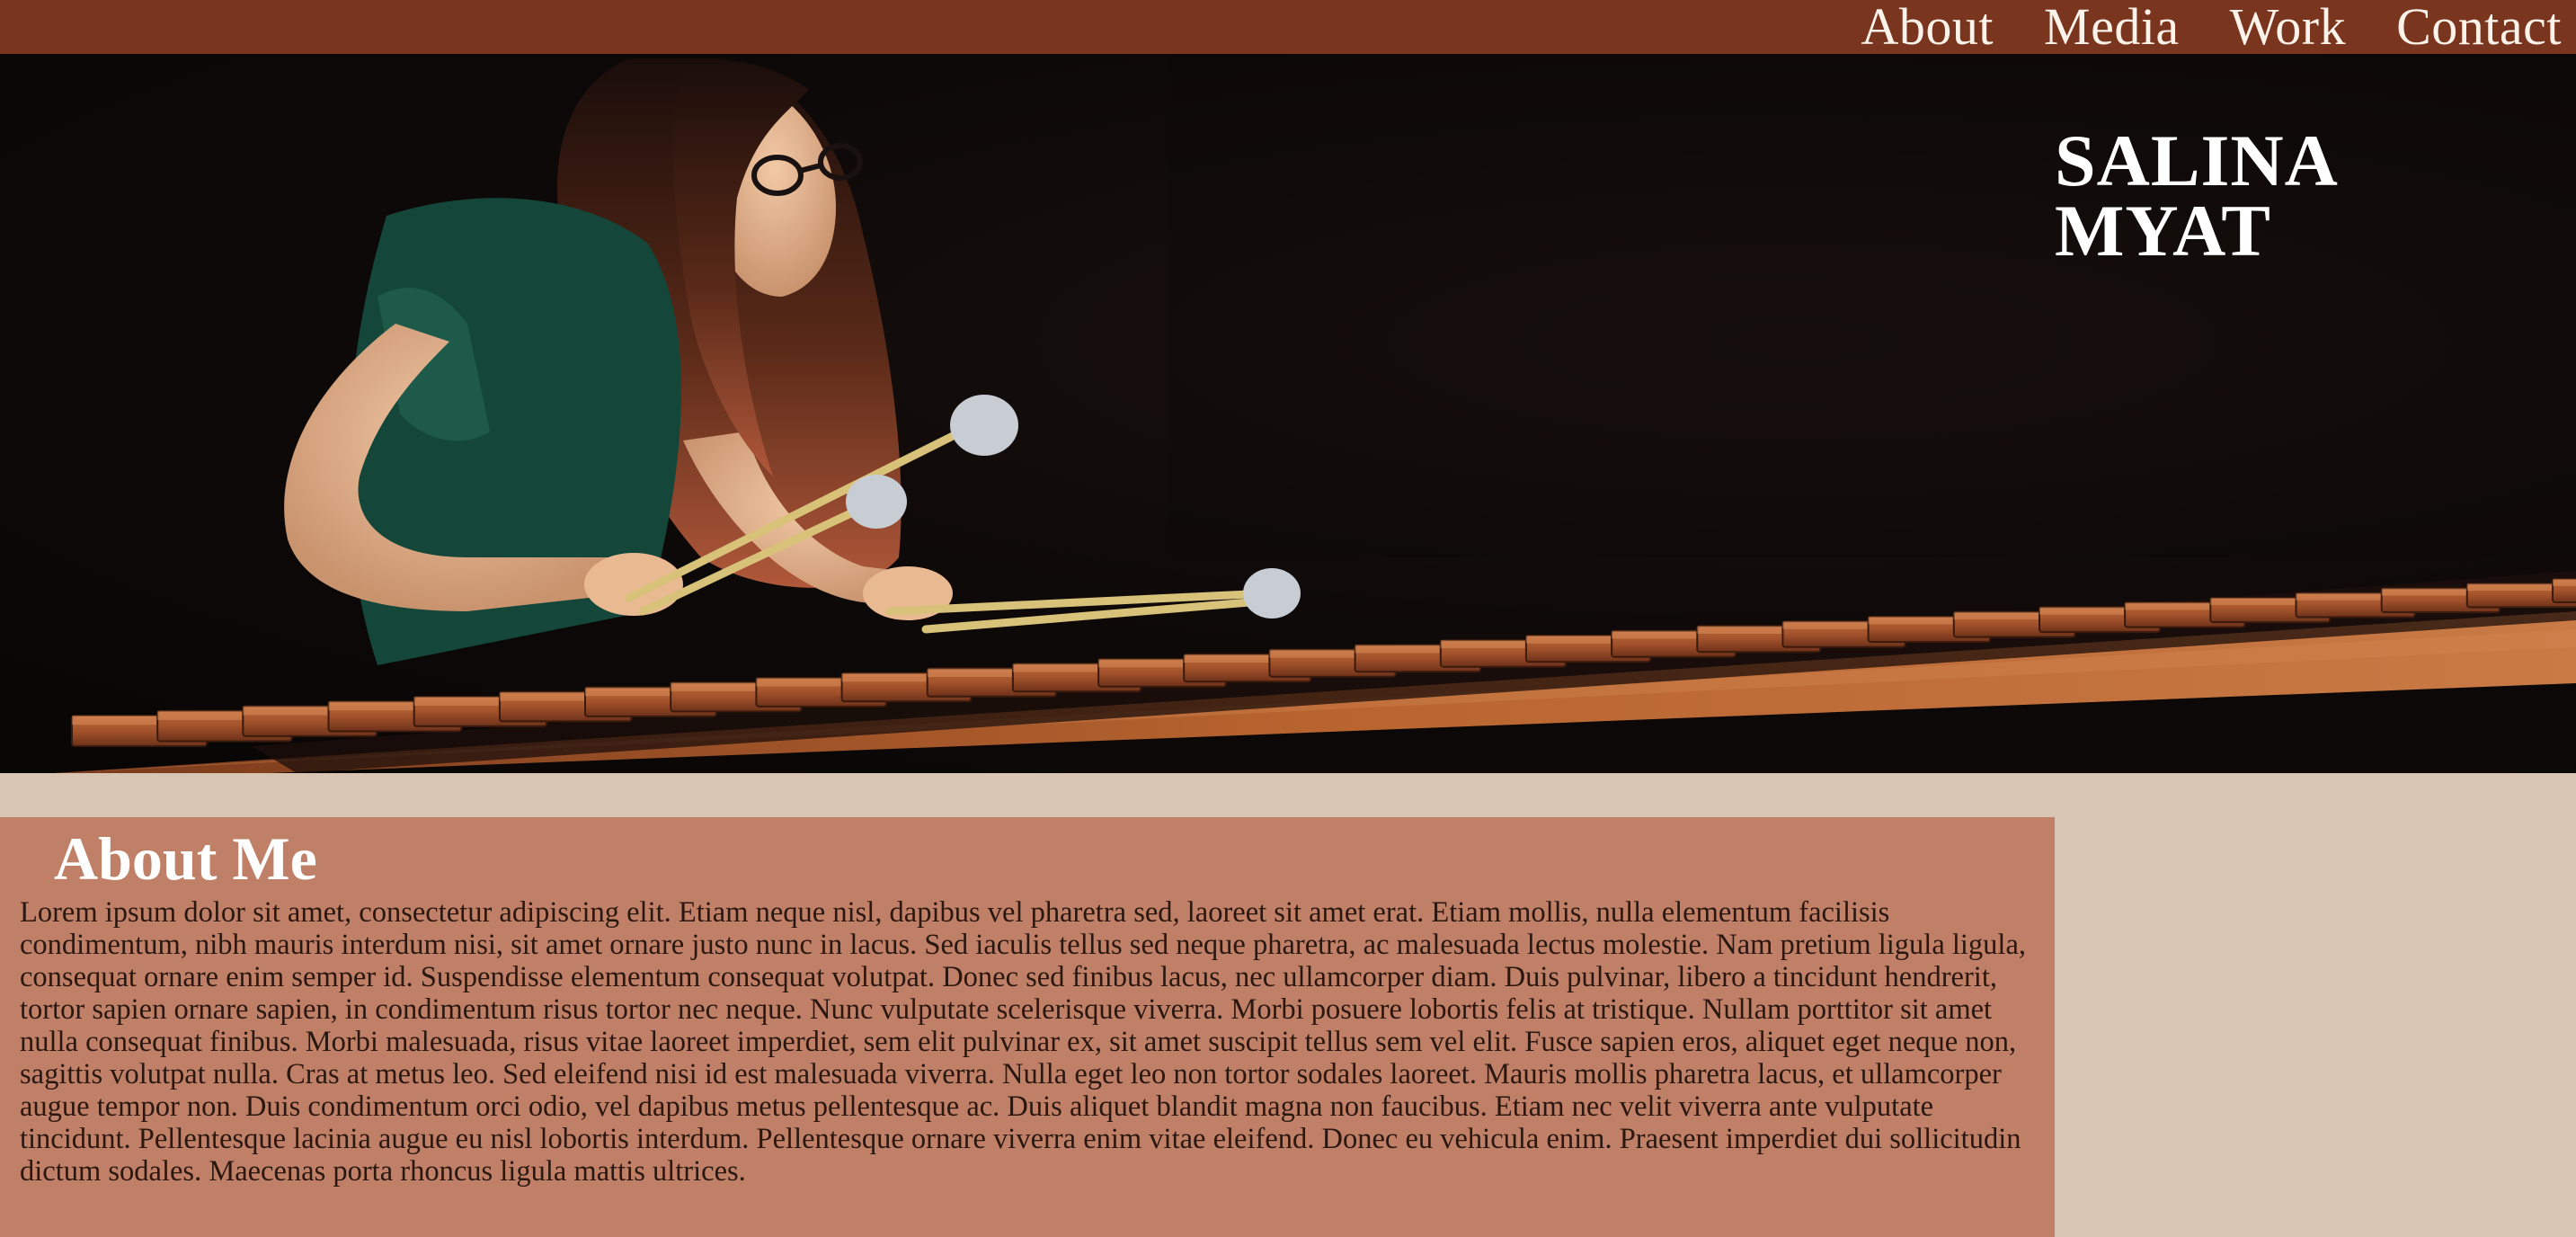  What do you see at coordinates (2163, 231) in the screenshot?
I see `artist-name-line2: MYAT` at bounding box center [2163, 231].